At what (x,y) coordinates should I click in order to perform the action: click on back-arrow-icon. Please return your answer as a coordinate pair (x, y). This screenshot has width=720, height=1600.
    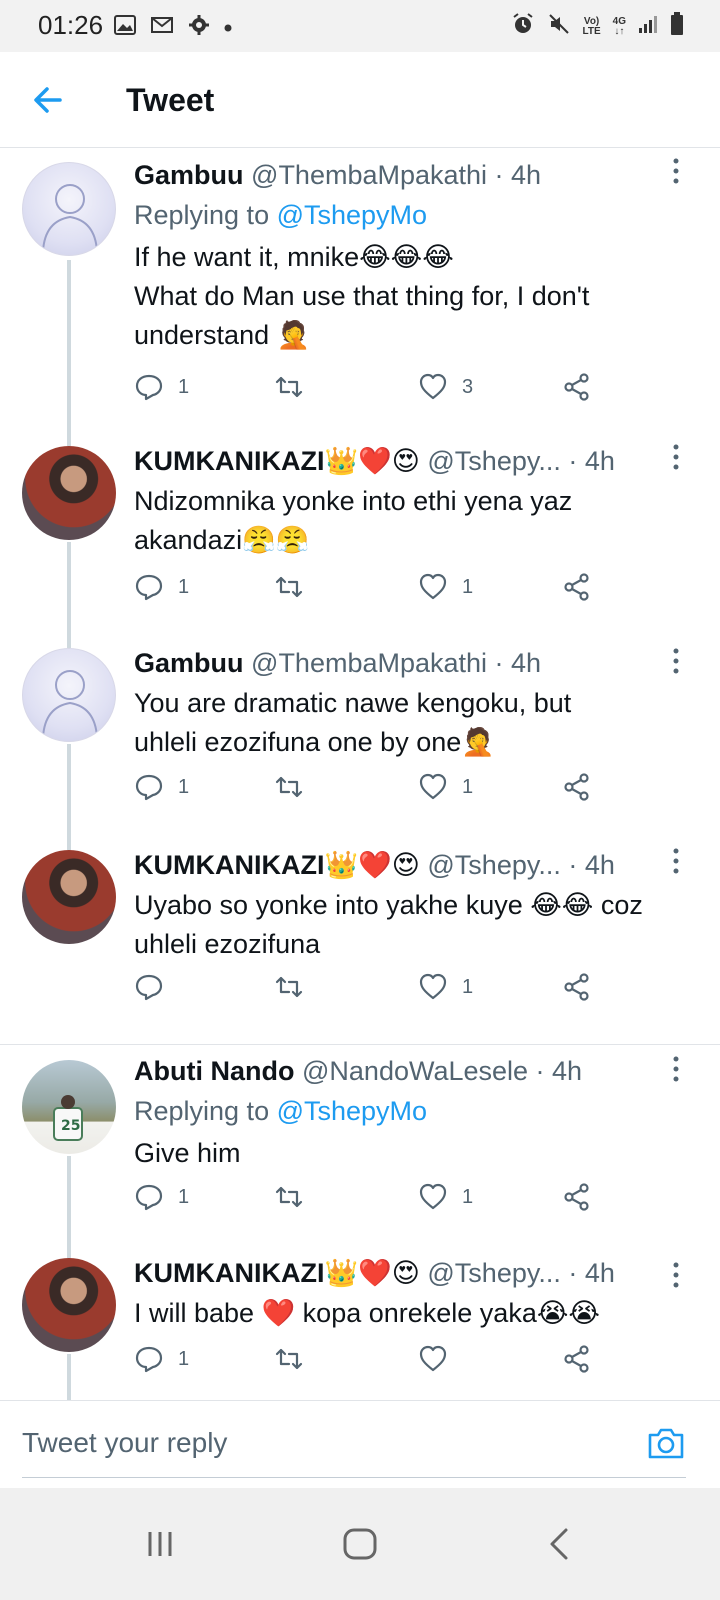
    Looking at the image, I should click on (48, 100).